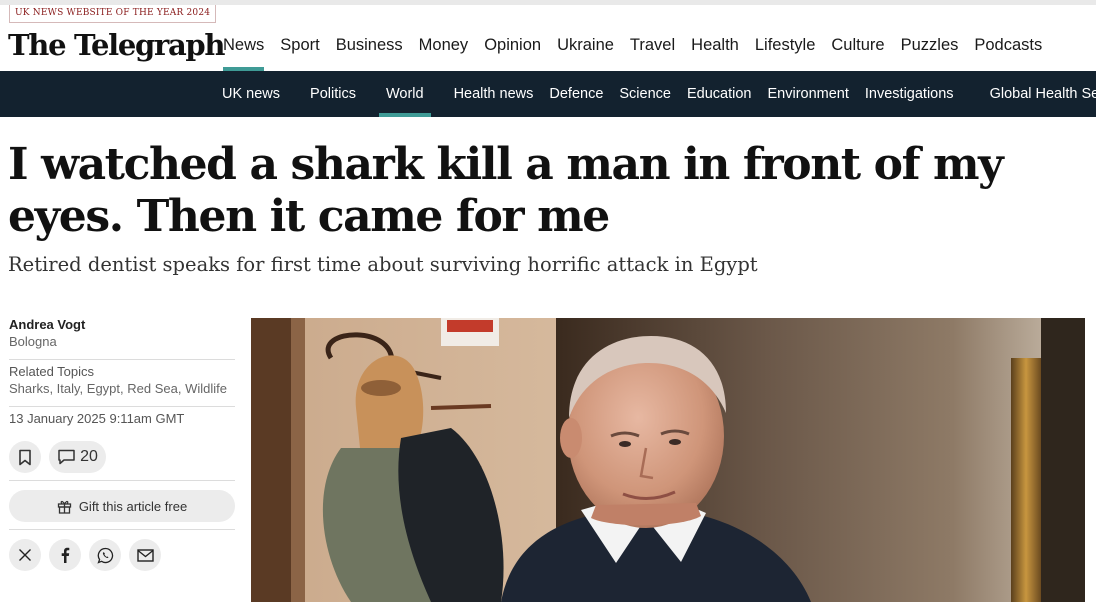 The image size is (1096, 602). Describe the element at coordinates (1043, 94) in the screenshot. I see `subnav-item-global-health-sec: Global Health Sec` at that location.